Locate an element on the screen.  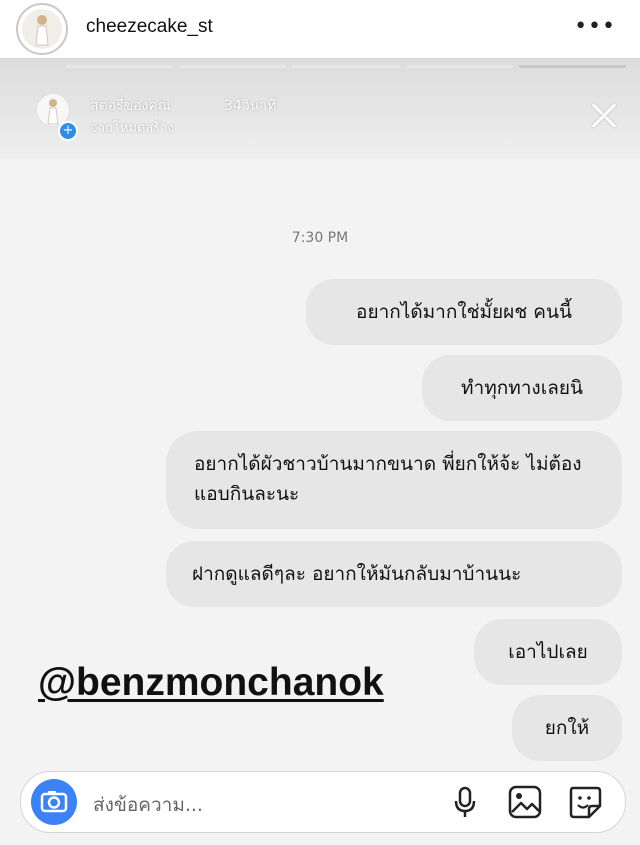
message-text: ทำทุกทางเลยนิ is located at coordinates (522, 388).